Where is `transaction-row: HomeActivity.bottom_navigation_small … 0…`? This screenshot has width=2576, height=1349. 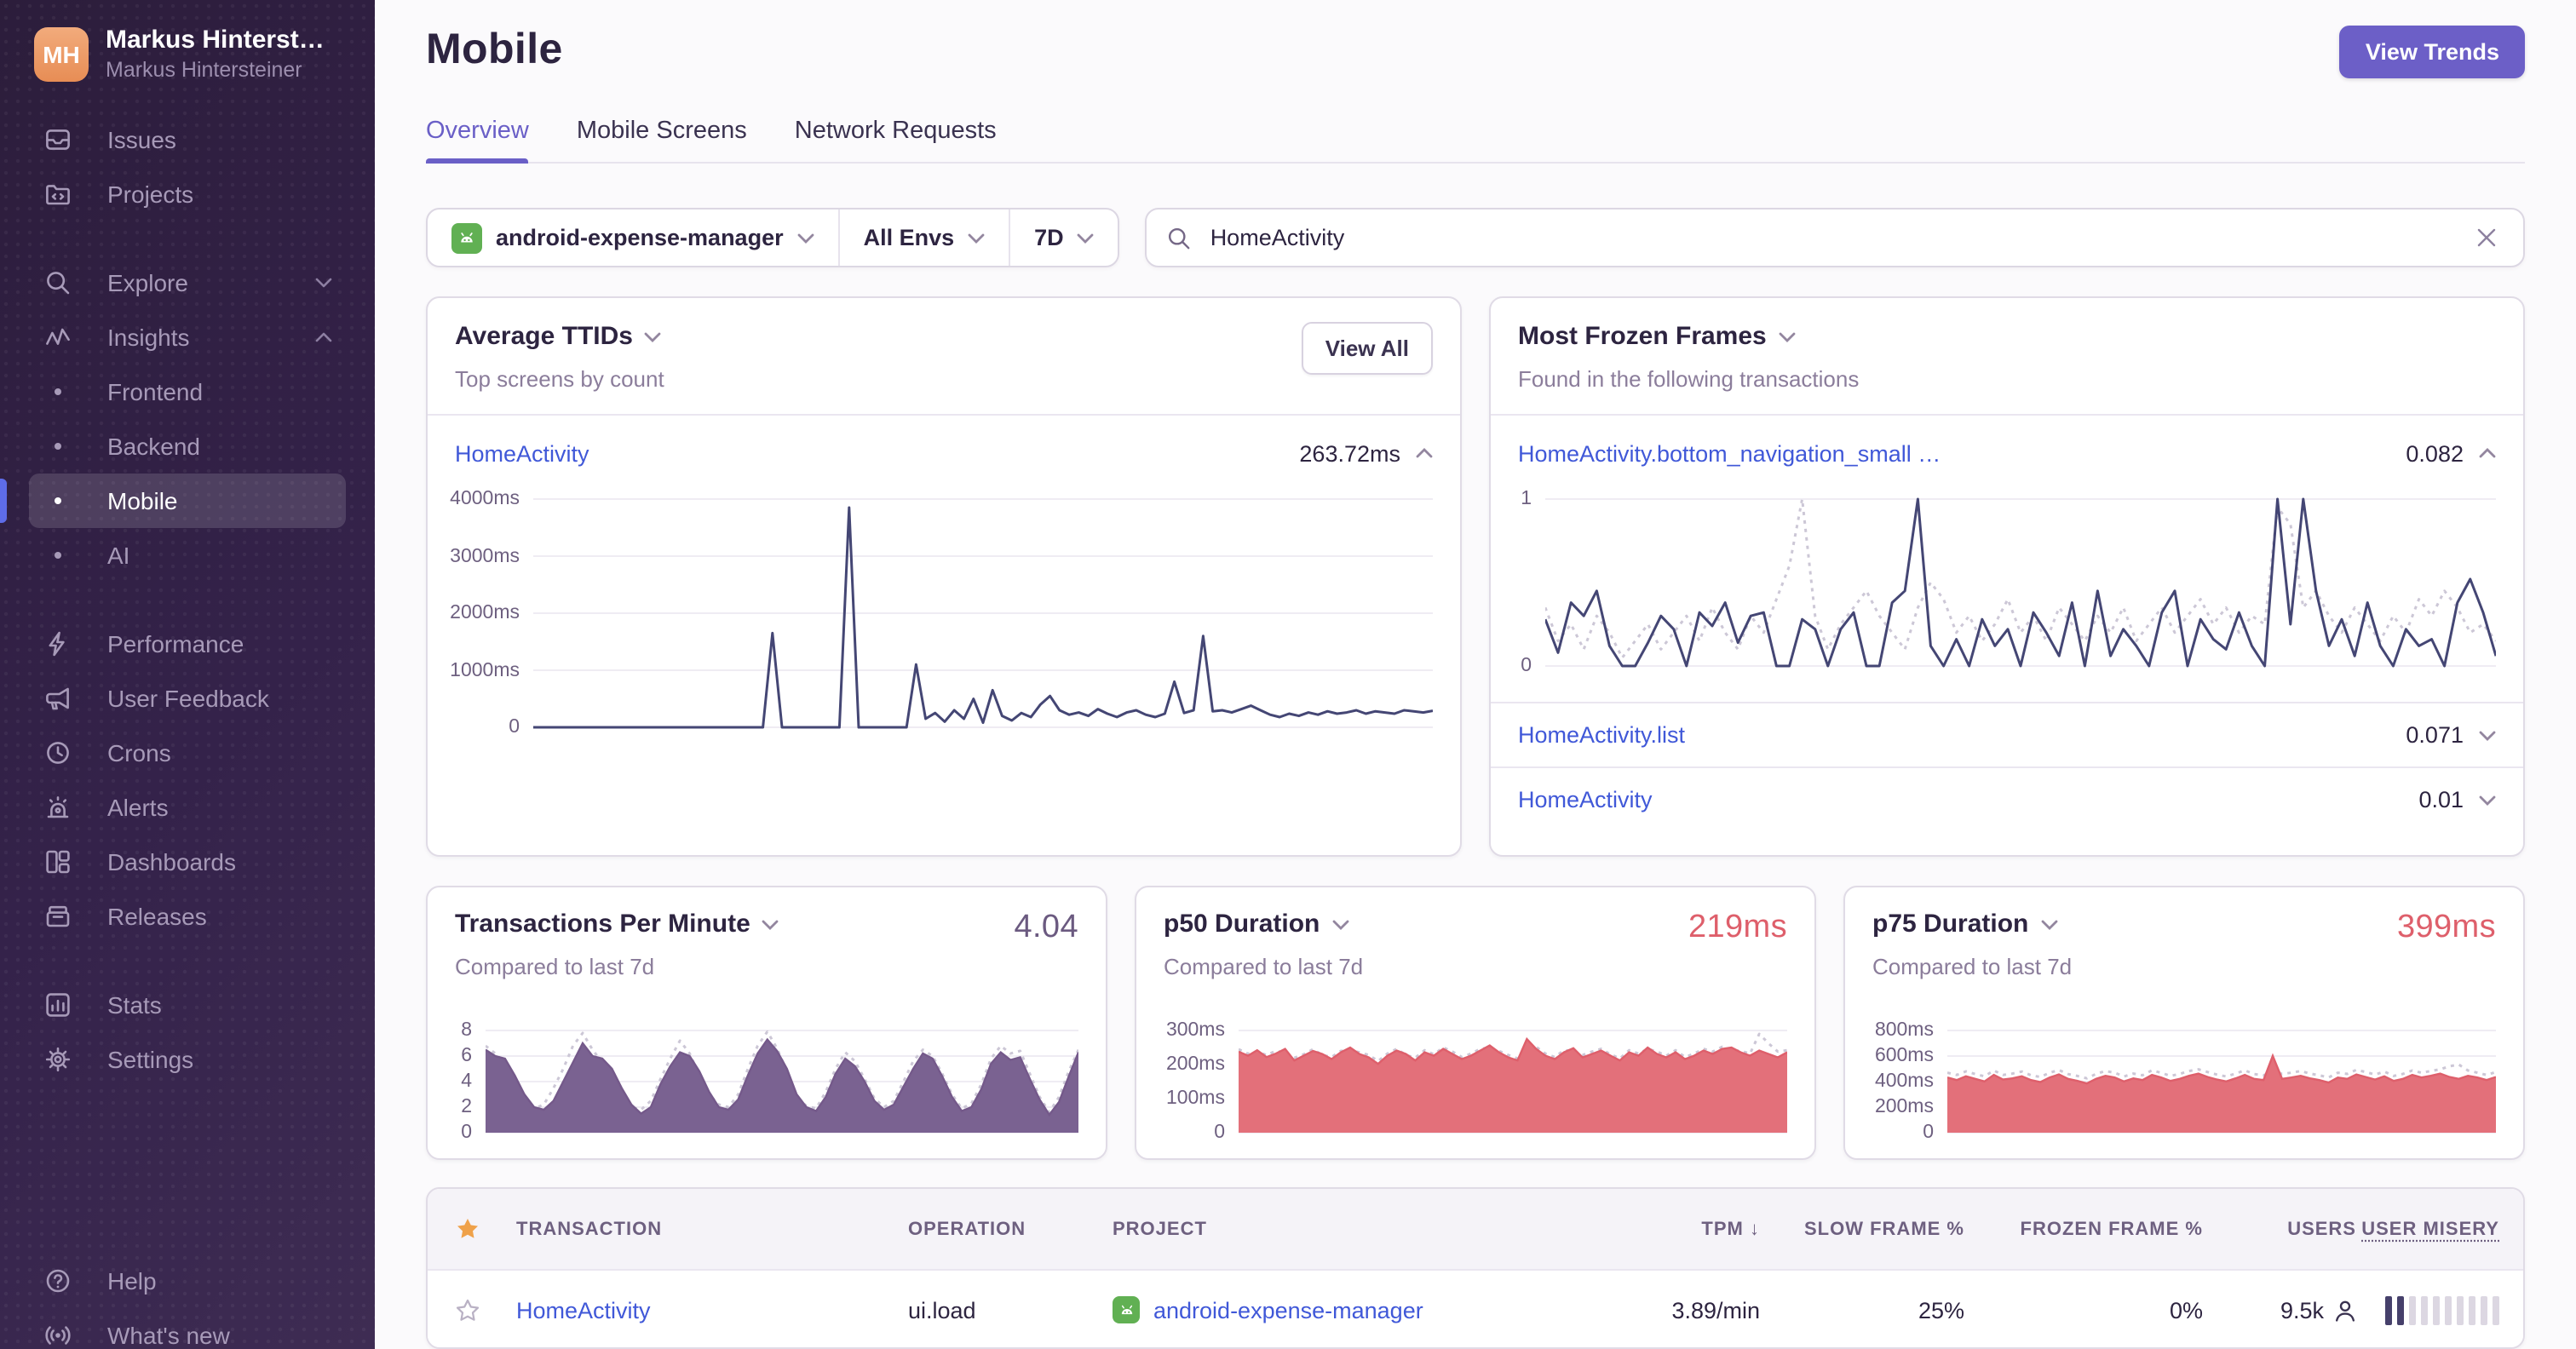 transaction-row: HomeActivity.bottom_navigation_small … 0… is located at coordinates (2007, 454).